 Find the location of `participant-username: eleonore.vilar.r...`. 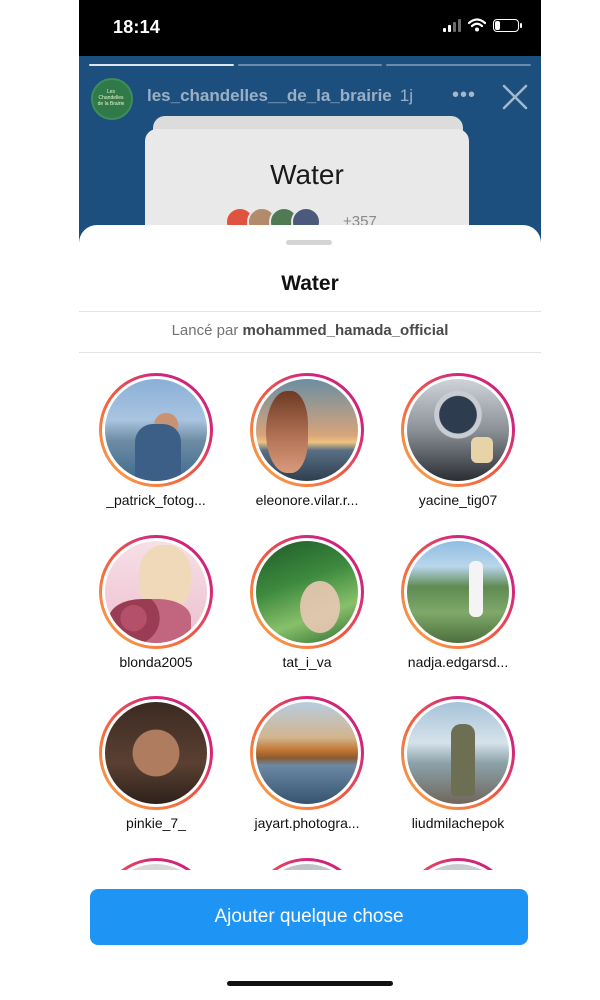

participant-username: eleonore.vilar.r... is located at coordinates (307, 500).